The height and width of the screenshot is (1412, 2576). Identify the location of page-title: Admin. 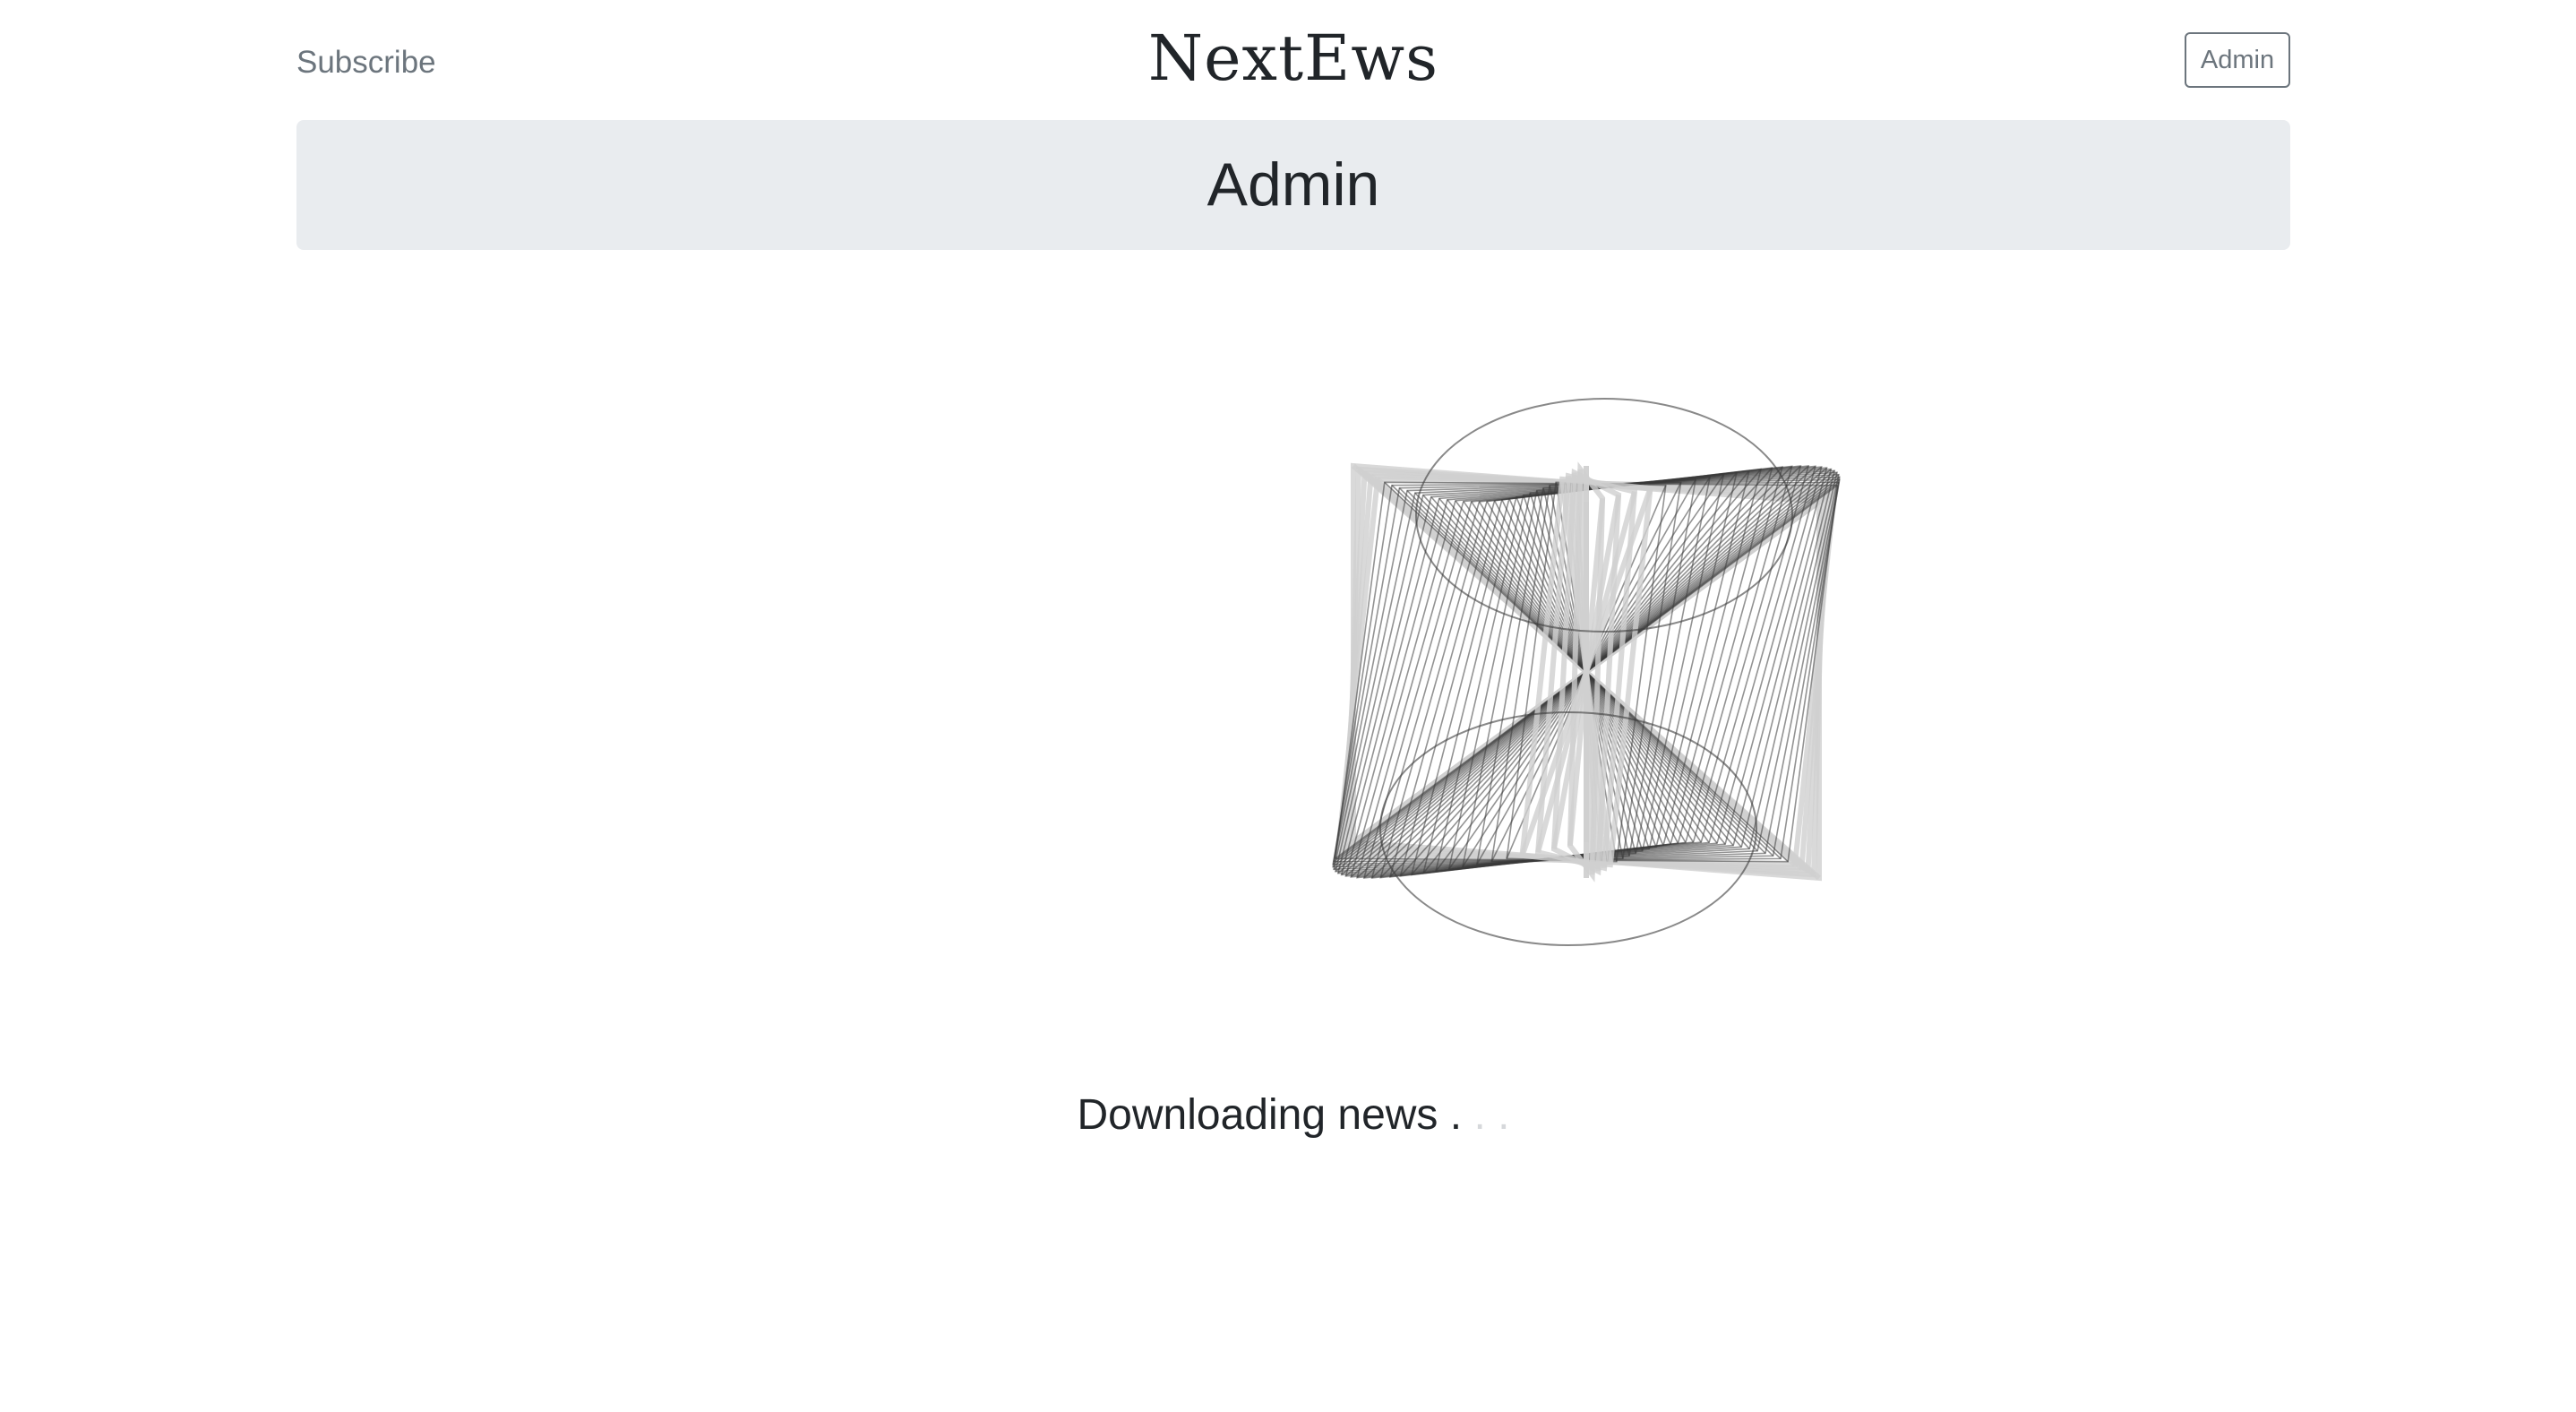
(1293, 185).